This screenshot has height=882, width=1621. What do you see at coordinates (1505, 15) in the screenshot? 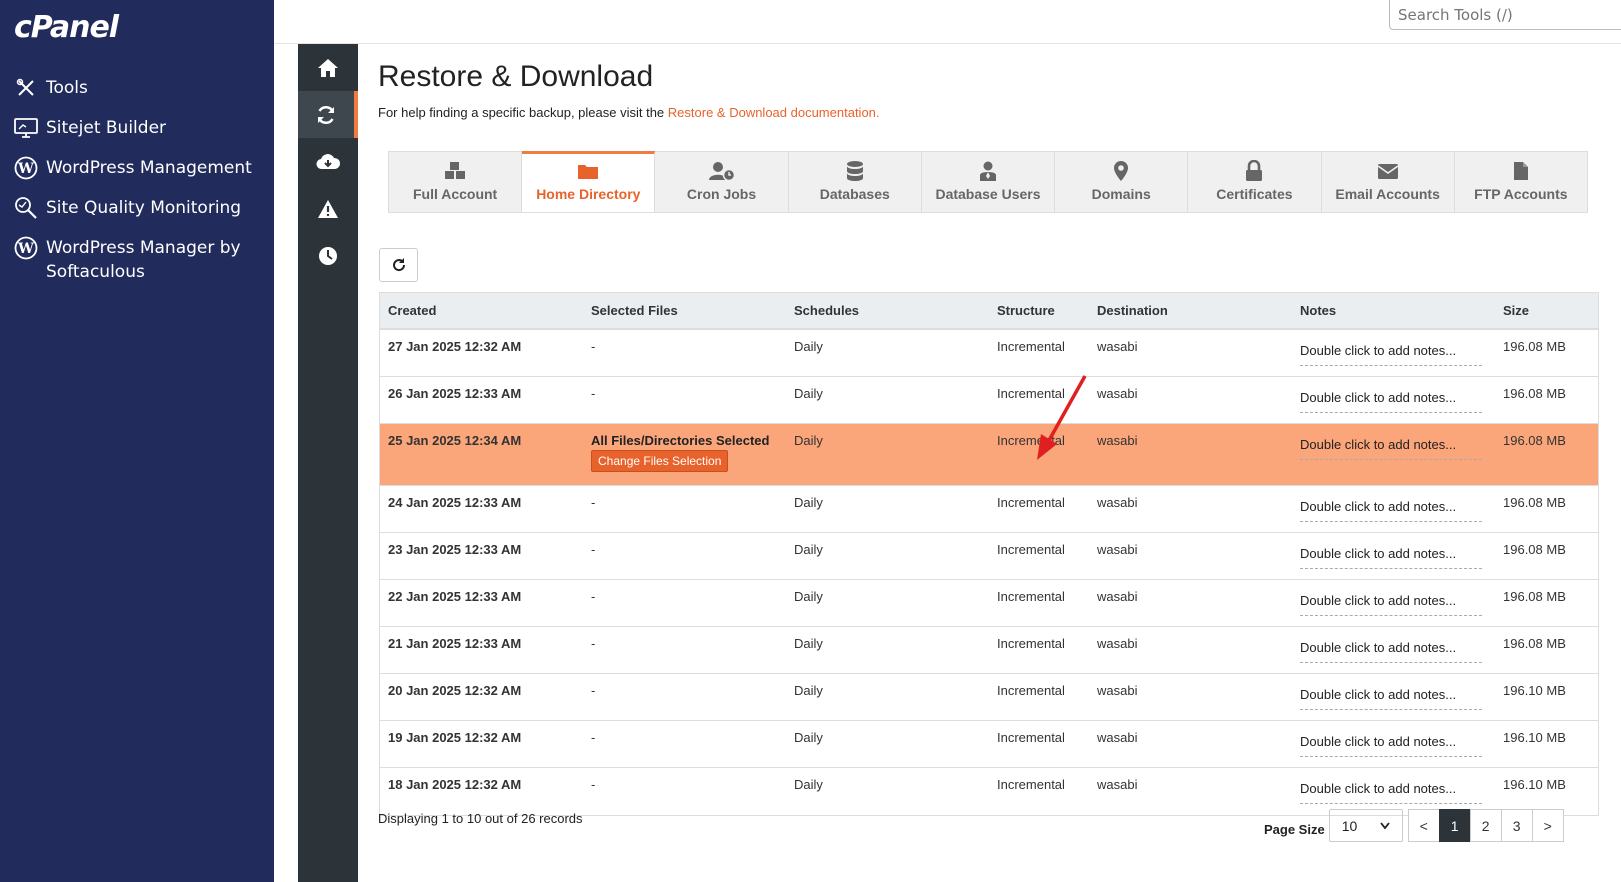
I see `search-tools-input` at bounding box center [1505, 15].